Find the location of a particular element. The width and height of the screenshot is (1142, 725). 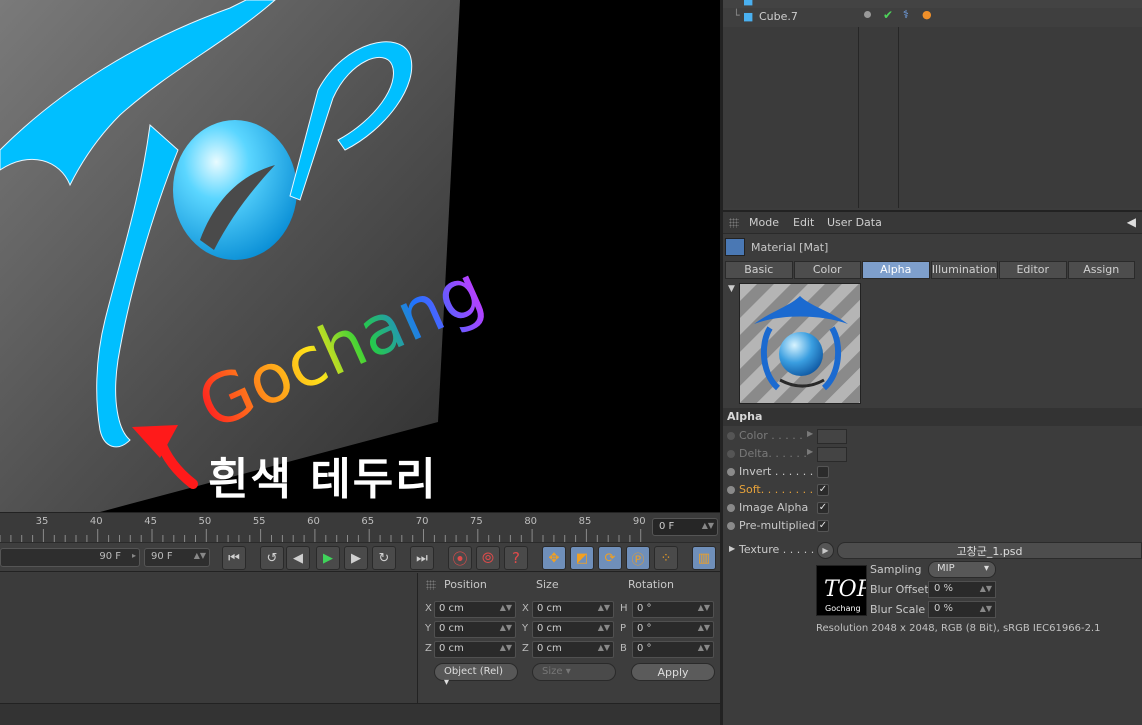

enabled-check-icon: ✔ is located at coordinates (888, 15).